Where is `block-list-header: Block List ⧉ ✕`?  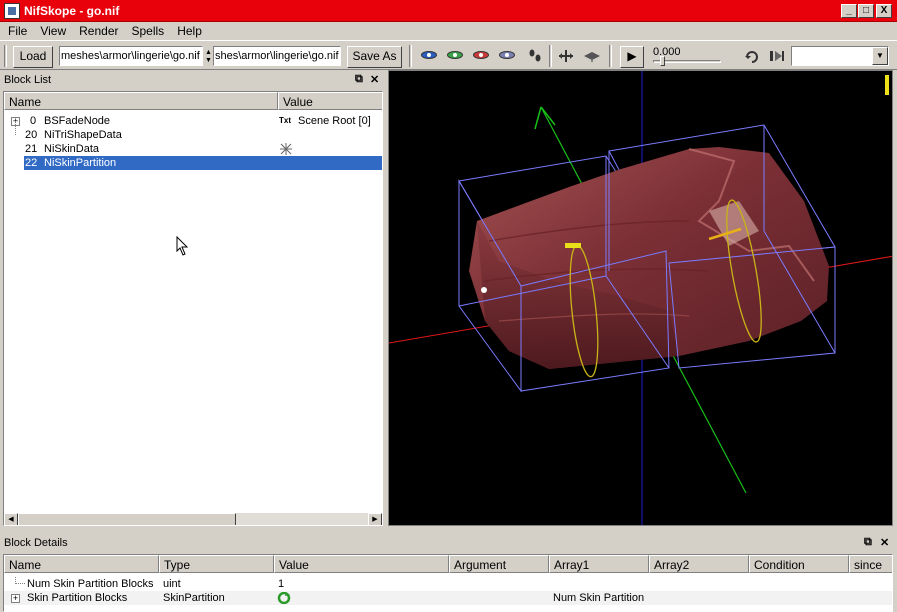 block-list-header: Block List ⧉ ✕ is located at coordinates (193, 80).